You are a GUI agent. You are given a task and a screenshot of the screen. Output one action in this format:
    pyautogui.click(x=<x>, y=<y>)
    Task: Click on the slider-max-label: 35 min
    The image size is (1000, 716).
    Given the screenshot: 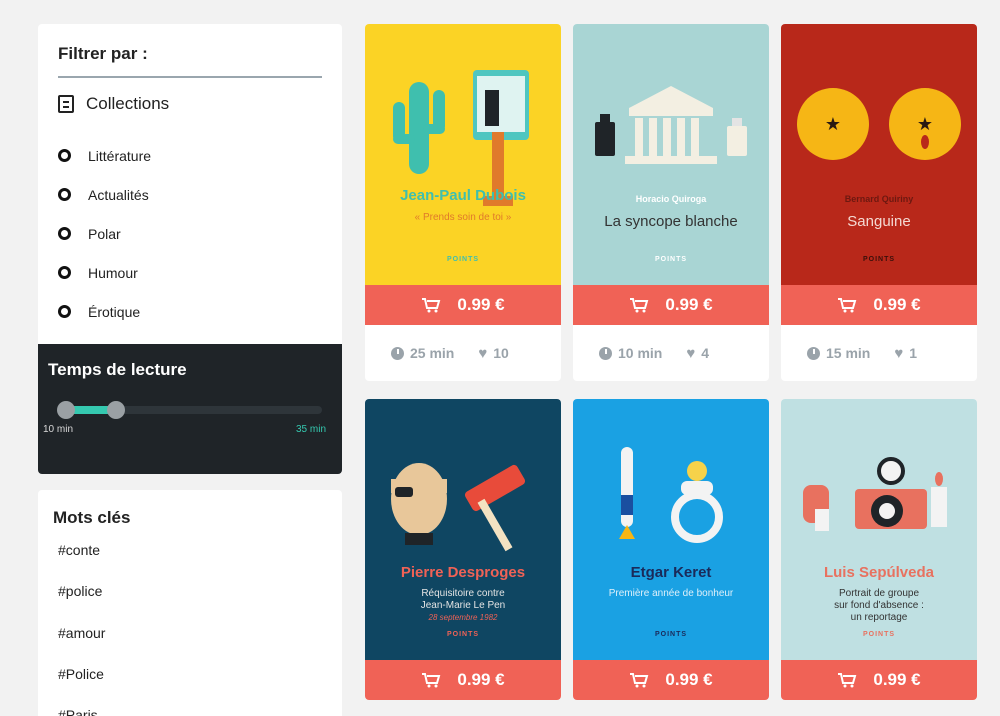 What is the action you would take?
    pyautogui.click(x=310, y=429)
    